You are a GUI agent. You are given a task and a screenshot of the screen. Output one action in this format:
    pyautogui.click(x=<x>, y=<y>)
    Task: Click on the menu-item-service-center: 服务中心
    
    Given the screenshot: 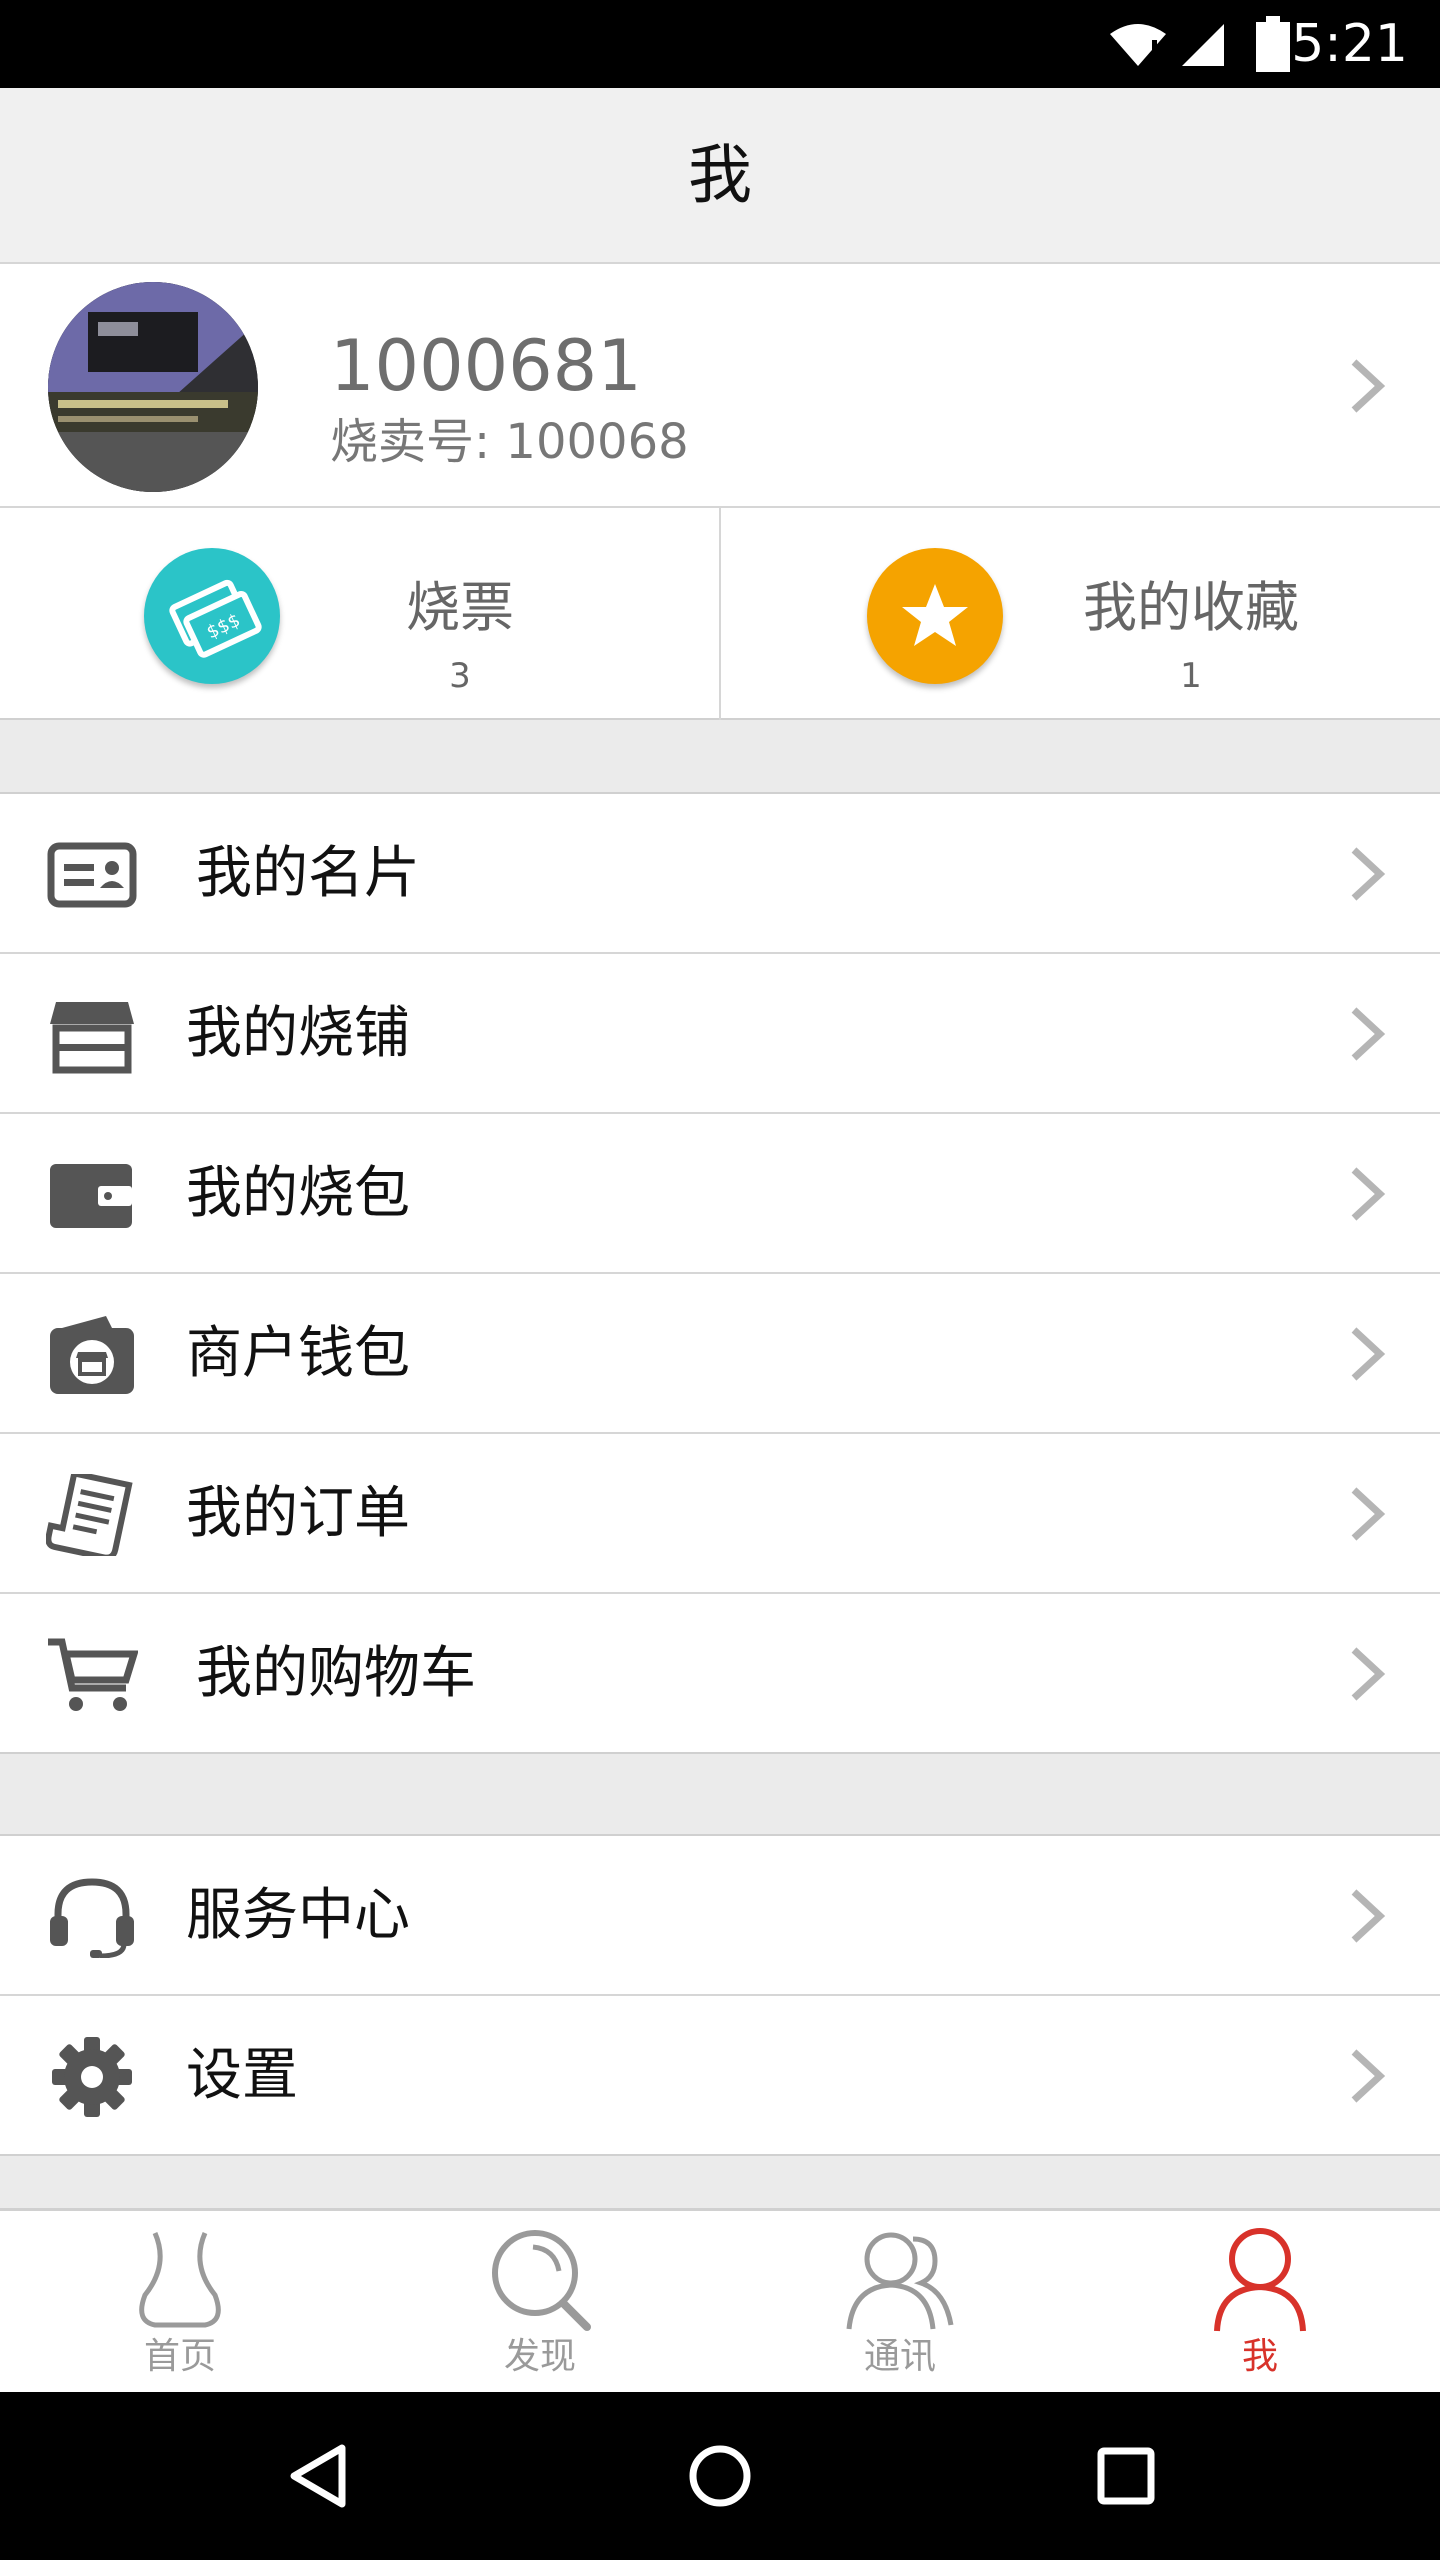 What is the action you would take?
    pyautogui.click(x=720, y=1916)
    